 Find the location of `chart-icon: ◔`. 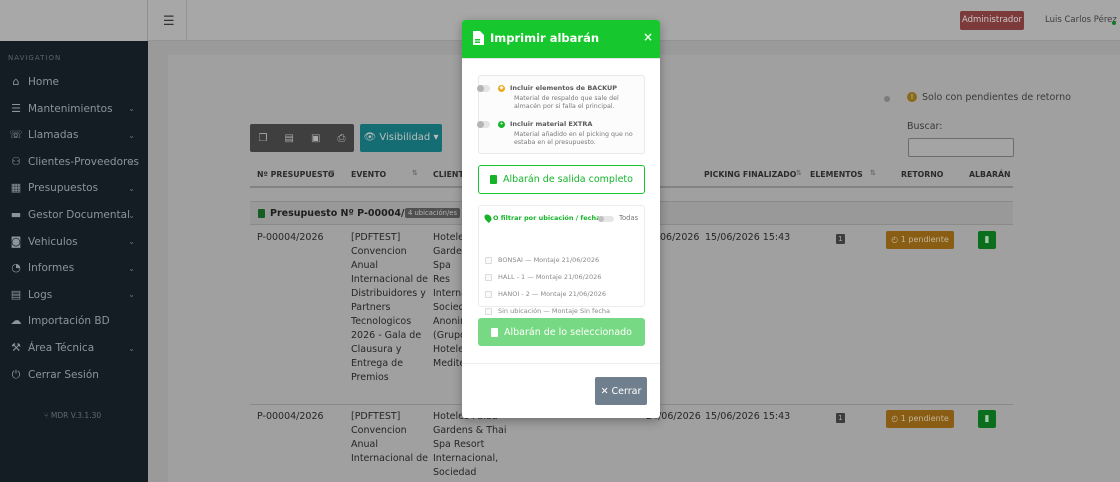

chart-icon: ◔ is located at coordinates (16, 268).